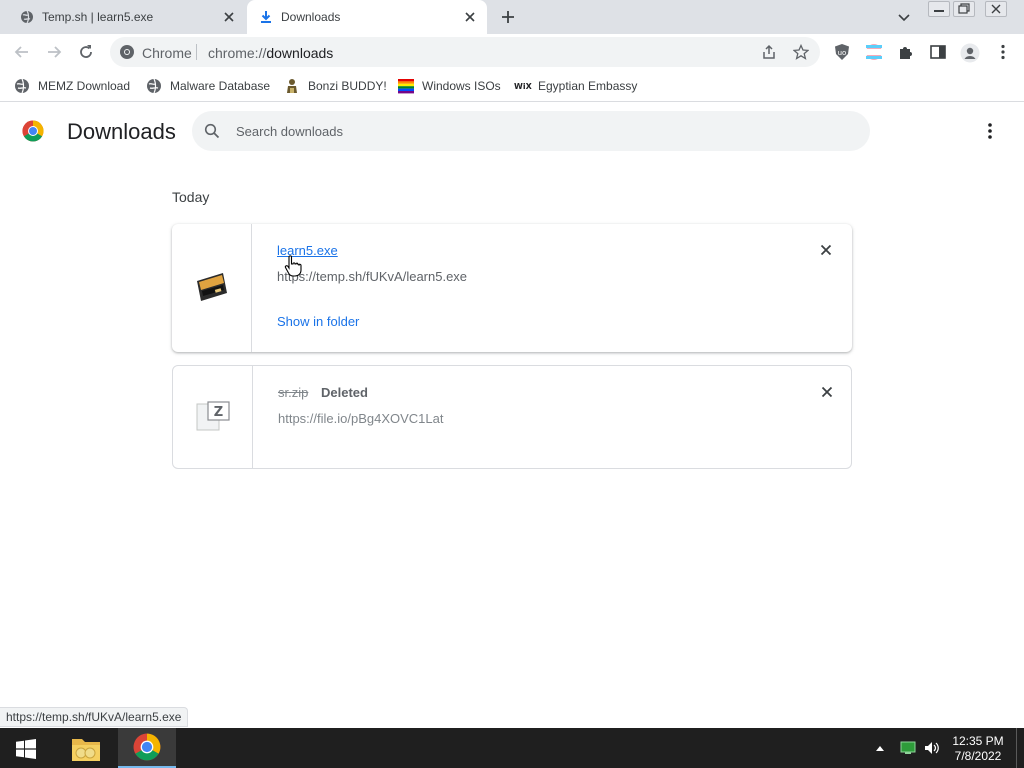  I want to click on wix-icon: WiX, so click(523, 86).